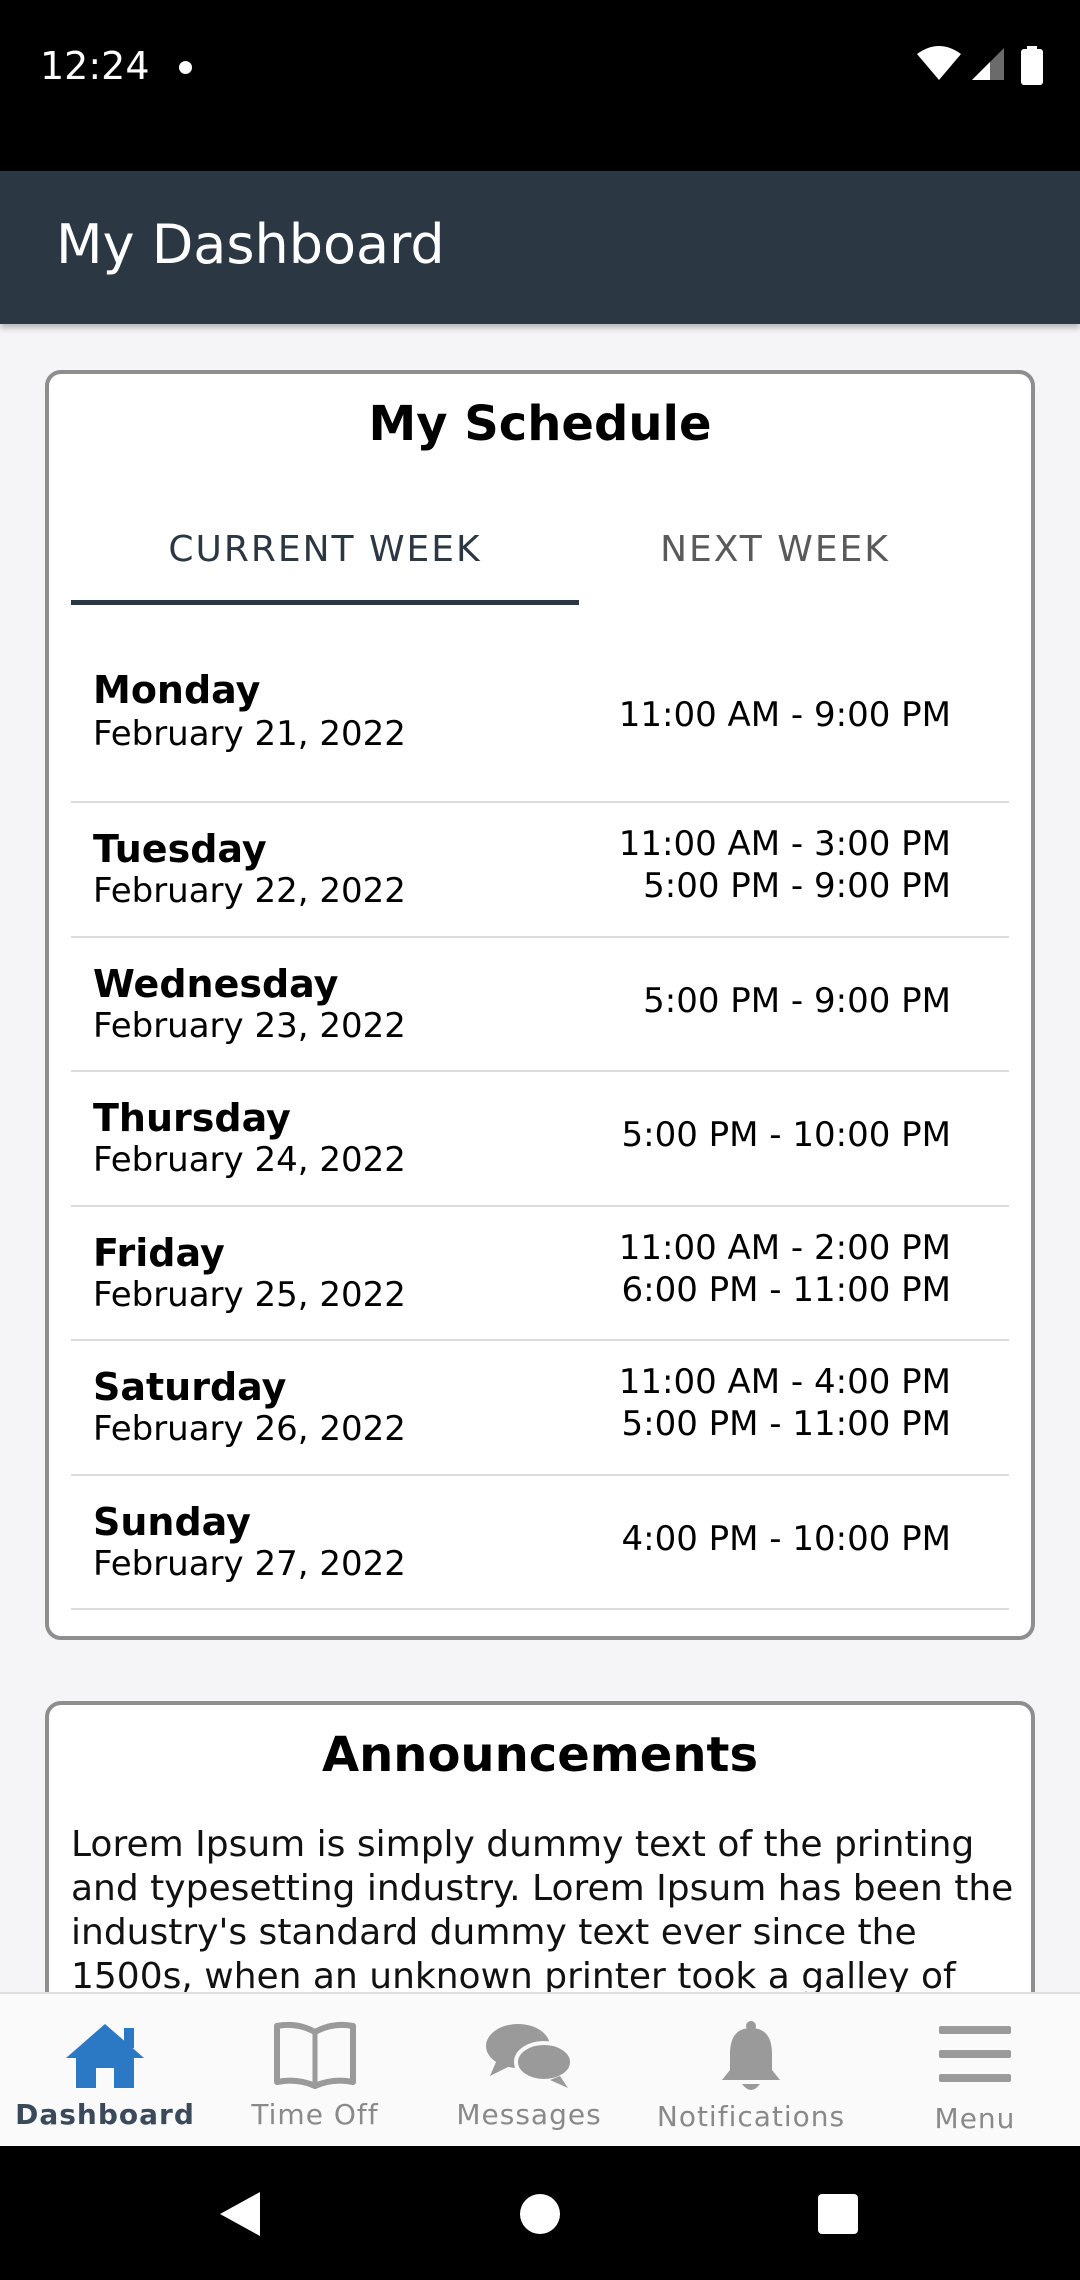 The image size is (1080, 2280). I want to click on shift-times: 5:00 PM - 10:00 PM, so click(786, 1135).